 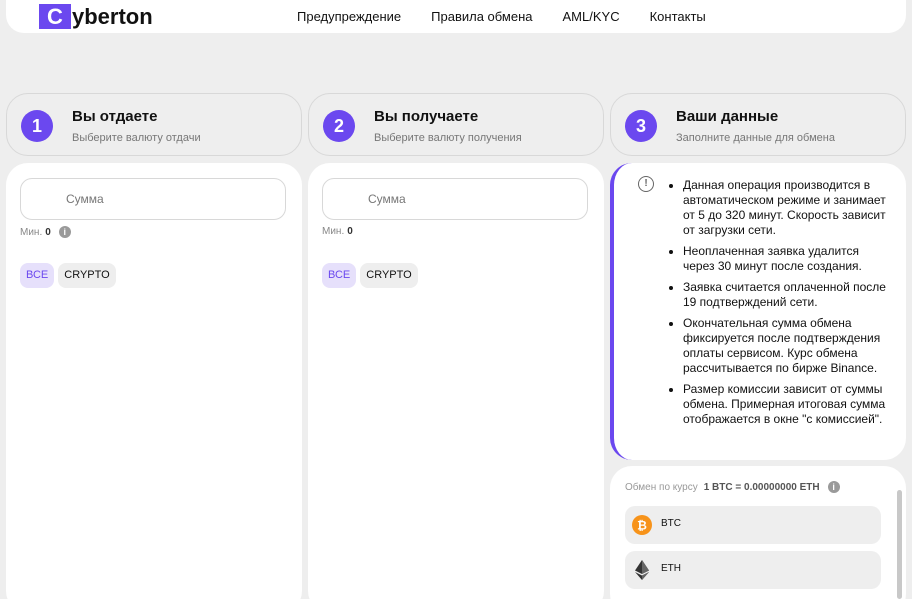 What do you see at coordinates (591, 16) in the screenshot?
I see `nav-link-aml-kyc: AML/KYC` at bounding box center [591, 16].